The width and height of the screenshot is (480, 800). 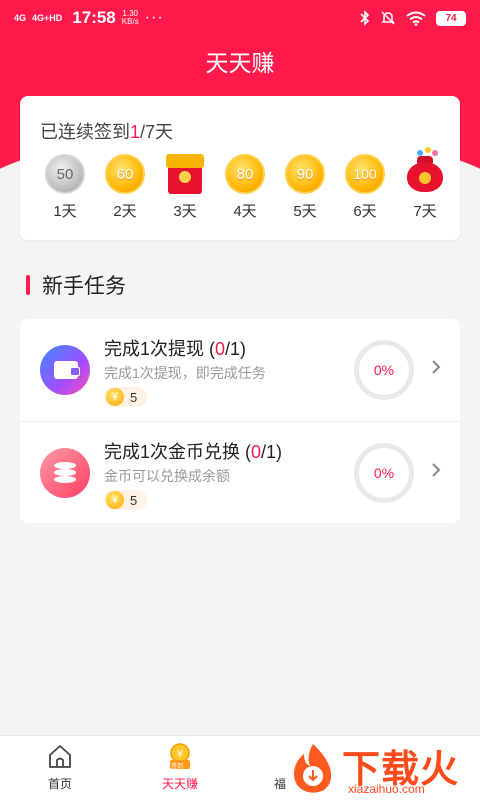 I want to click on checkin-day-6: 100 6天, so click(x=365, y=187).